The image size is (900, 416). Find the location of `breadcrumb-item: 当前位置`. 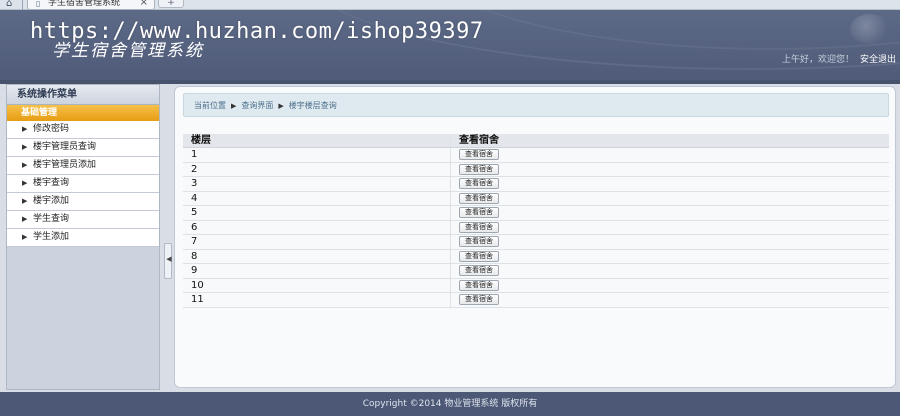

breadcrumb-item: 当前位置 is located at coordinates (210, 105).